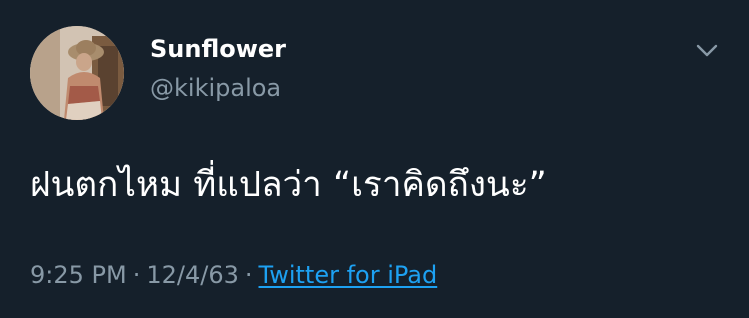 Image resolution: width=749 pixels, height=318 pixels. I want to click on tweet-meta: 9:25 PM · 12/4/63 · Twitter for iPad, so click(233, 275).